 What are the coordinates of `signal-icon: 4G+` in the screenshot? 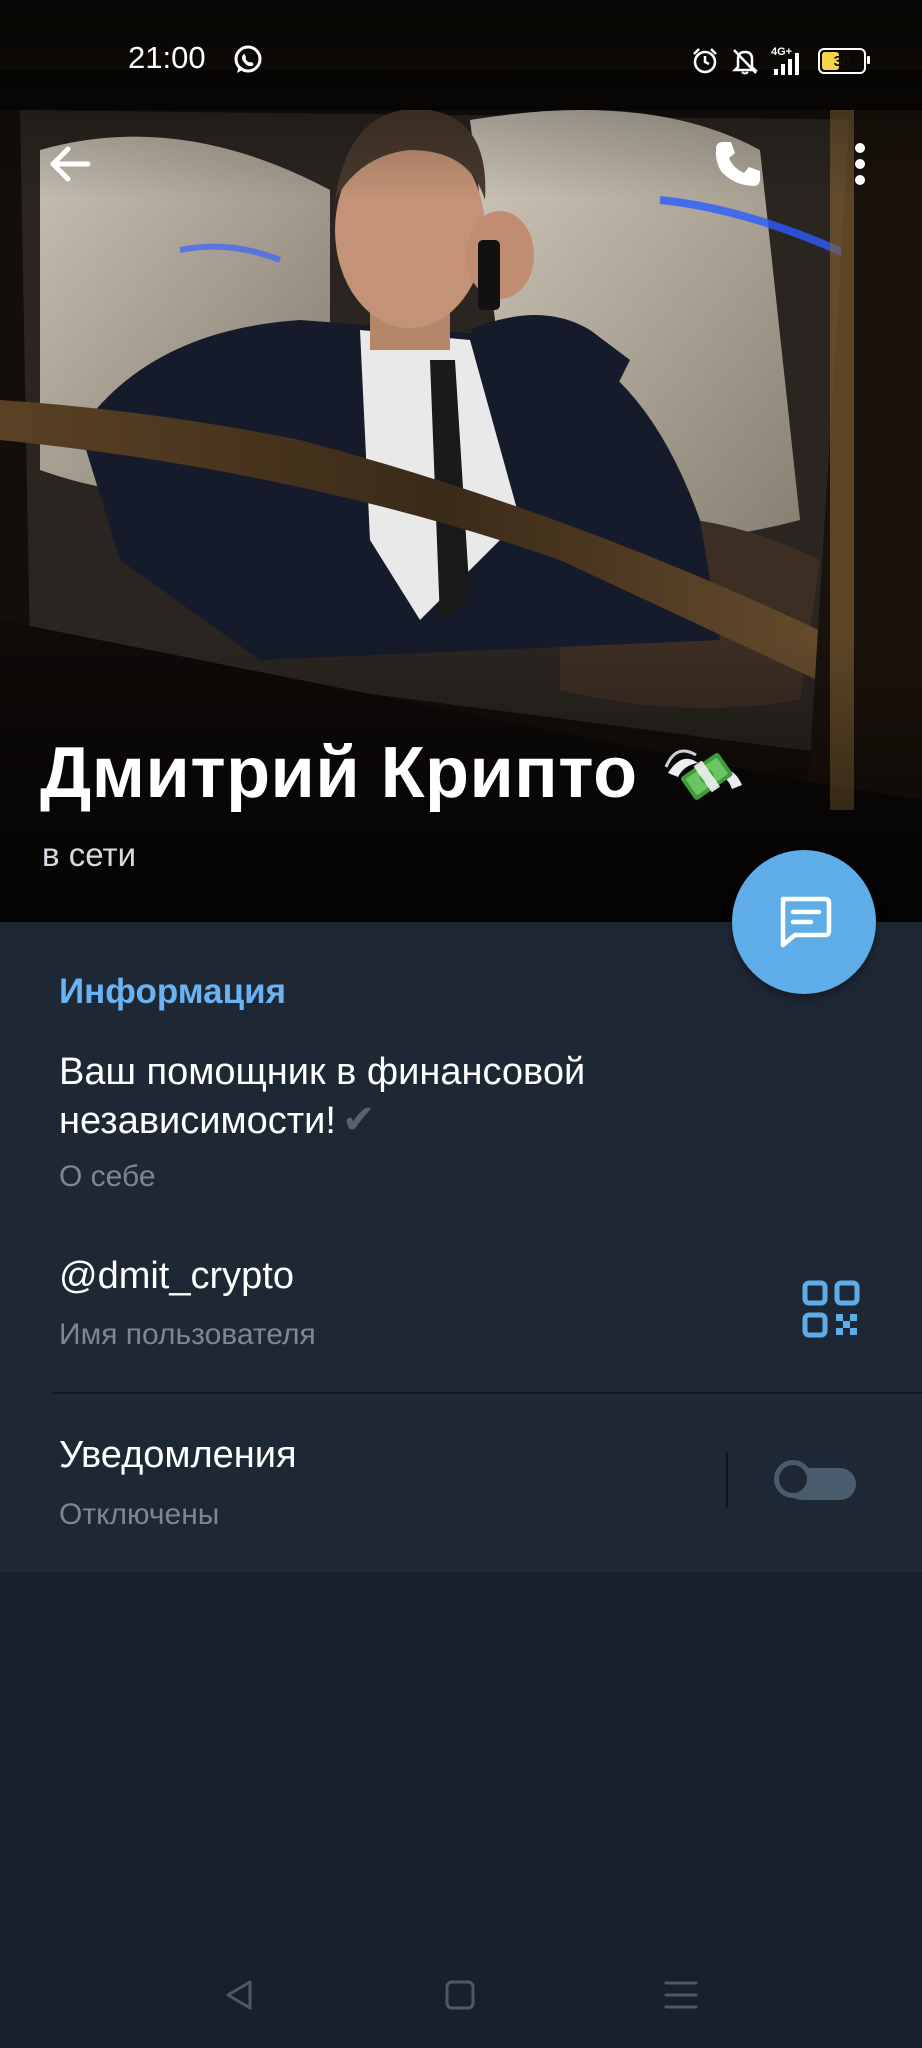 It's located at (785, 60).